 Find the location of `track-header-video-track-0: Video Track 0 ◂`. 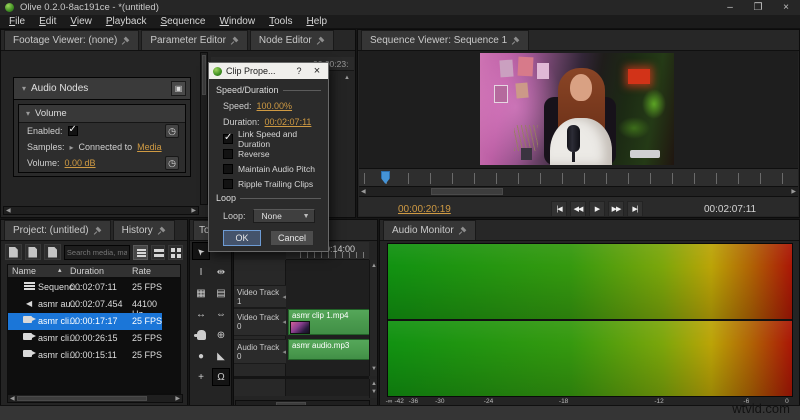

track-header-video-track-0: Video Track 0 ◂ is located at coordinates (260, 322).